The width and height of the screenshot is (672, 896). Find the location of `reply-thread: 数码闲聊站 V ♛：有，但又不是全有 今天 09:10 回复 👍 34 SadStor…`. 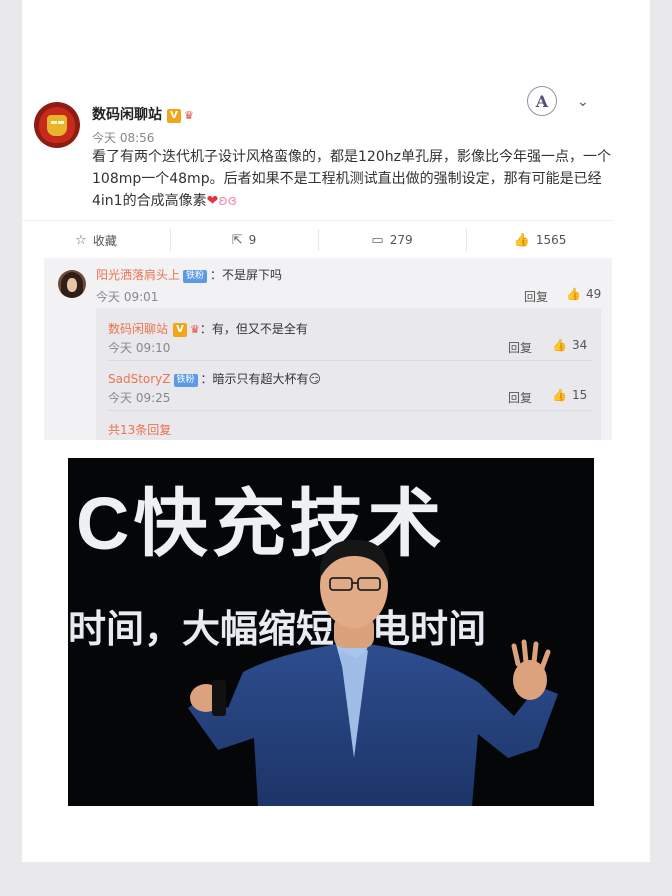

reply-thread: 数码闲聊站 V ♛：有，但又不是全有 今天 09:10 回复 👍 34 SadStor… is located at coordinates (348, 374).